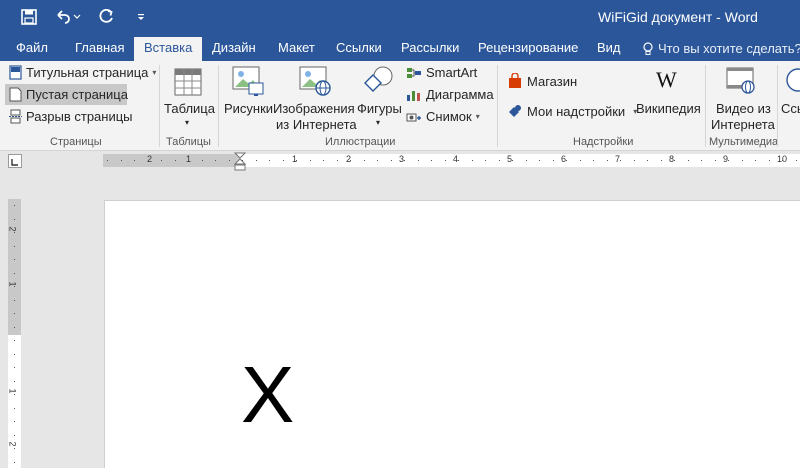  I want to click on chart-button: Диаграмма, so click(450, 94).